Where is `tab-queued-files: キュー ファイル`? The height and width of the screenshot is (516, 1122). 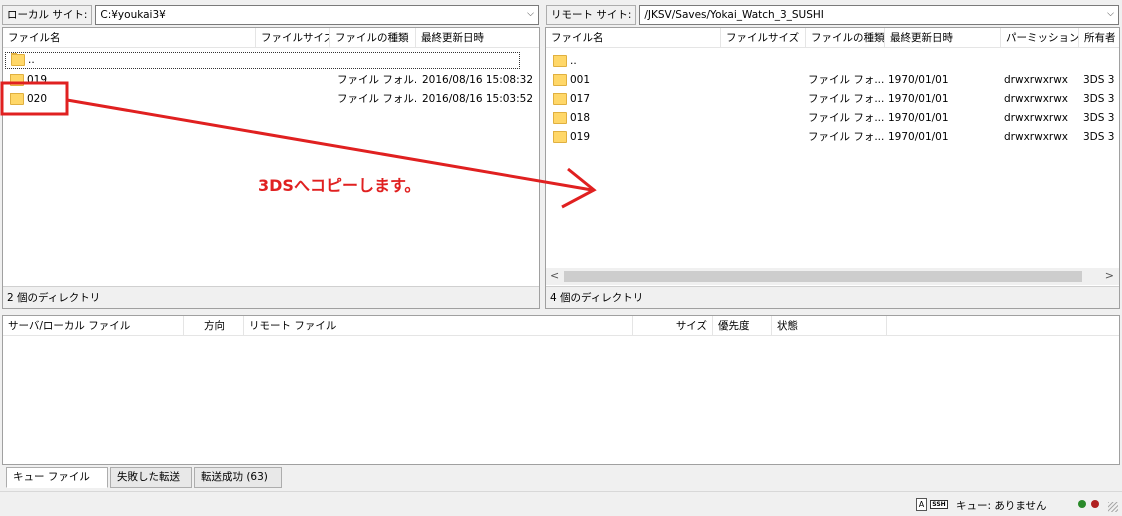
tab-queued-files: キュー ファイル is located at coordinates (57, 477).